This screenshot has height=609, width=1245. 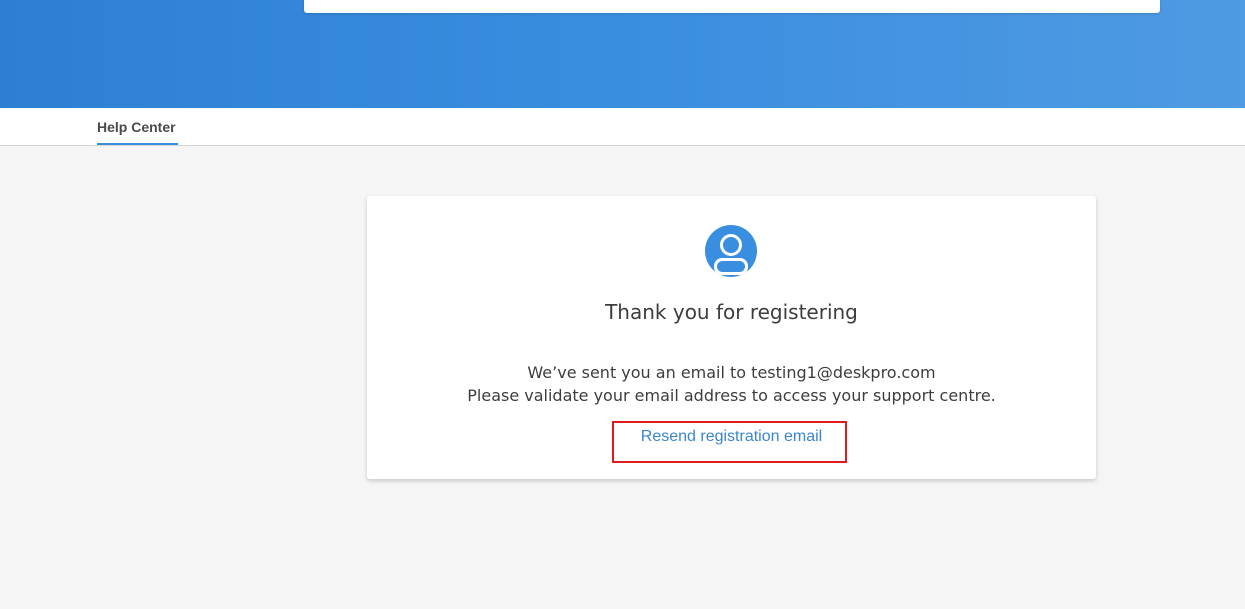 I want to click on navbar: Help Center, so click(x=622, y=127).